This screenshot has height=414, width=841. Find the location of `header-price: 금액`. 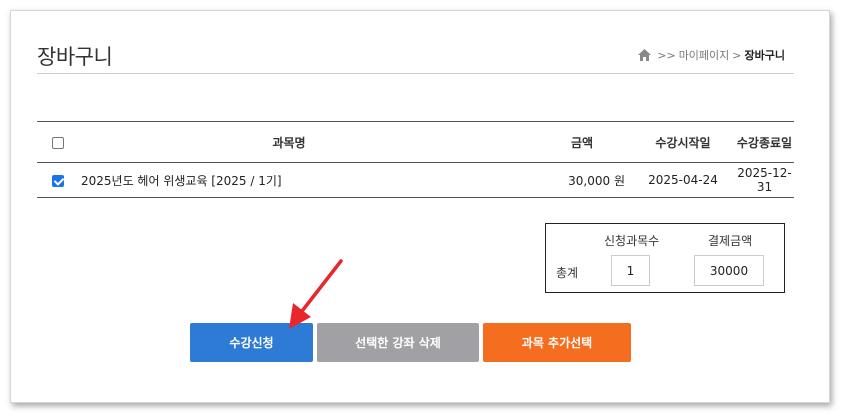

header-price: 금액 is located at coordinates (565, 142).